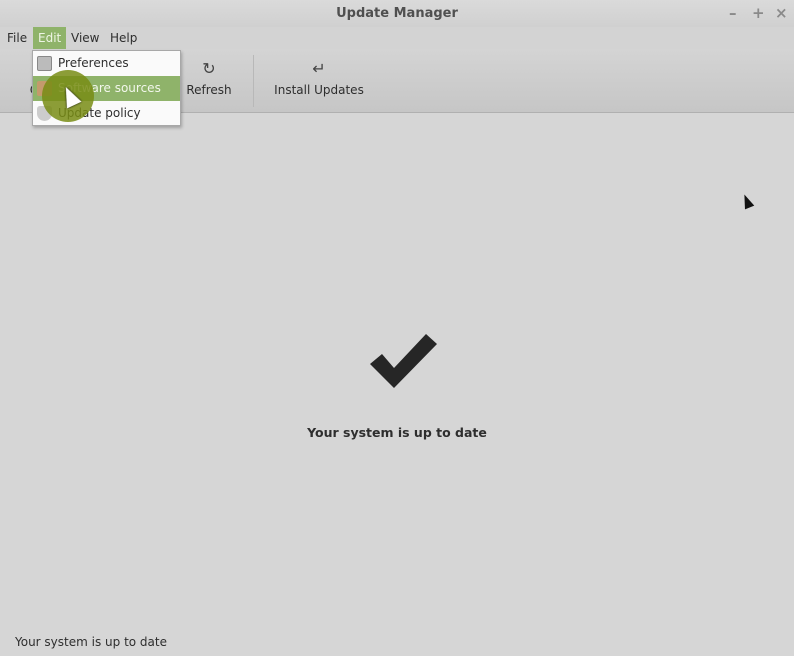 The width and height of the screenshot is (794, 656). Describe the element at coordinates (209, 68) in the screenshot. I see `refresh-icon: ↻` at that location.